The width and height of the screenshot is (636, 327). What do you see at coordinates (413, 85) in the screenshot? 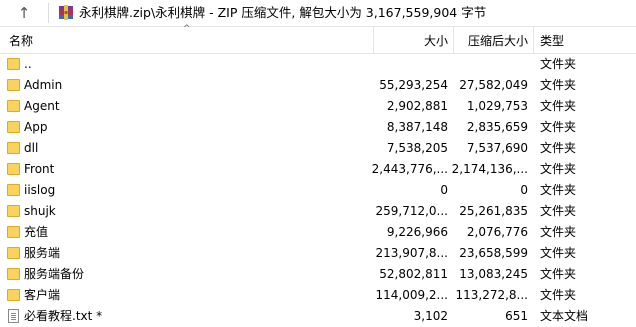
I see `item-size: 55,293,254` at bounding box center [413, 85].